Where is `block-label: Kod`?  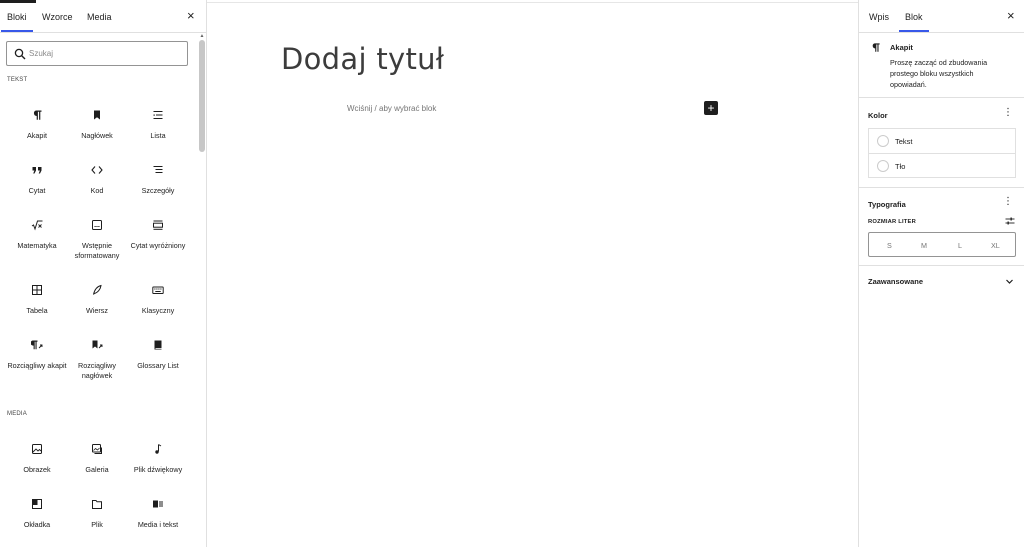
block-label: Kod is located at coordinates (97, 190).